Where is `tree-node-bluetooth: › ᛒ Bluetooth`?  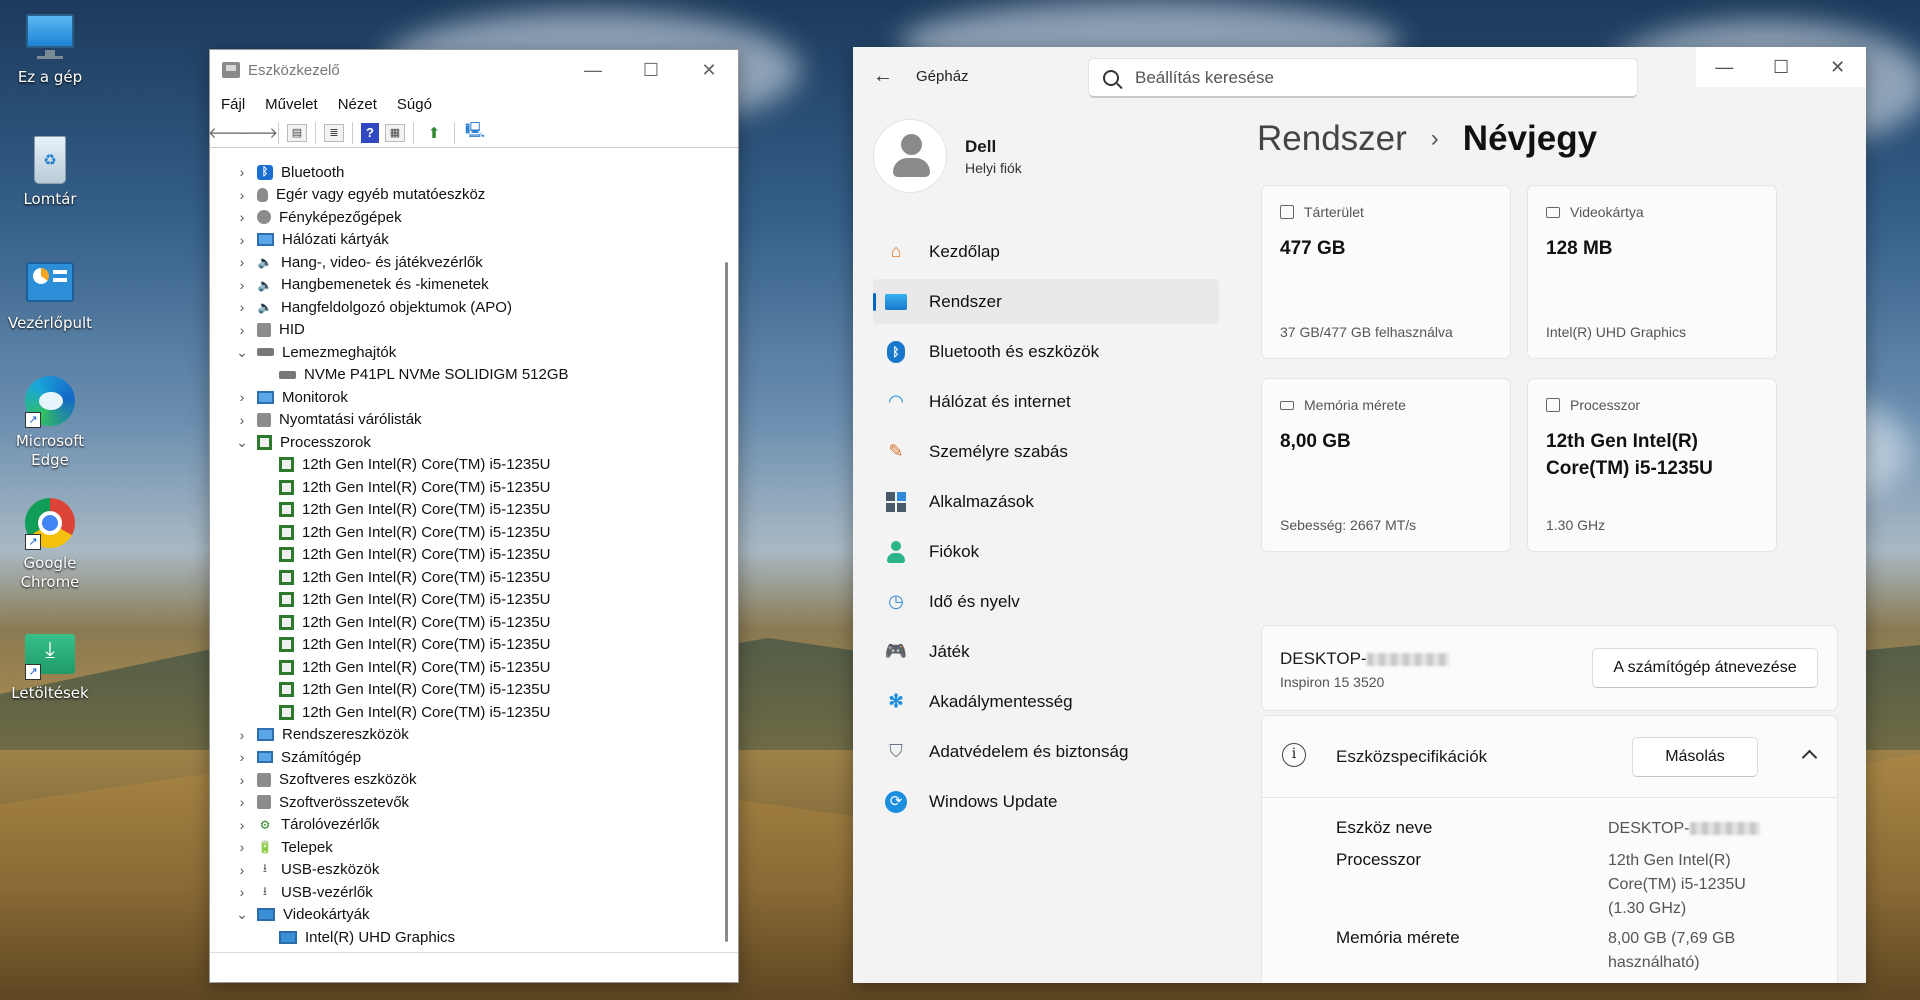 tree-node-bluetooth: › ᛒ Bluetooth is located at coordinates (467, 172).